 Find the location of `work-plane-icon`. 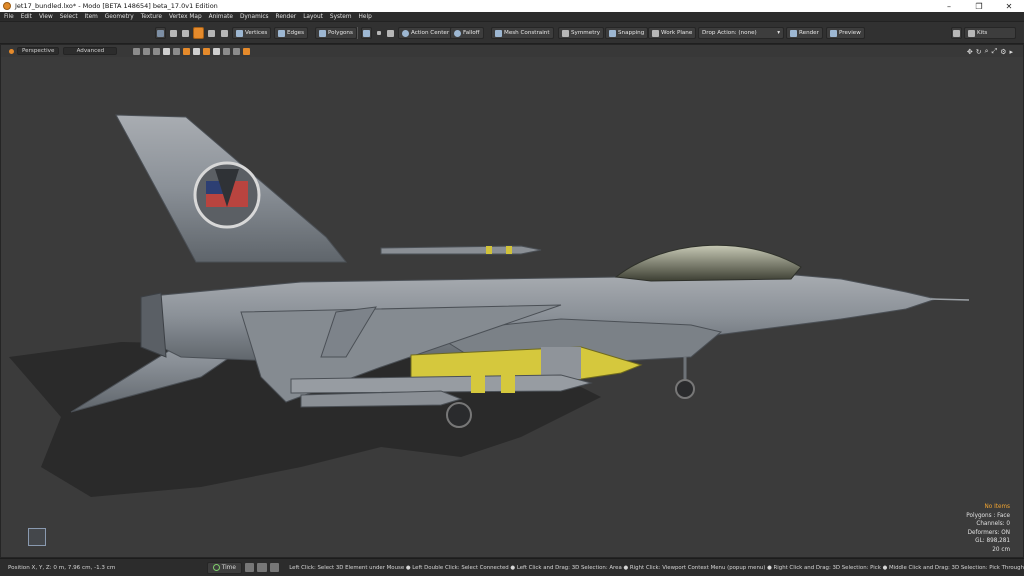

work-plane-icon is located at coordinates (655, 33).